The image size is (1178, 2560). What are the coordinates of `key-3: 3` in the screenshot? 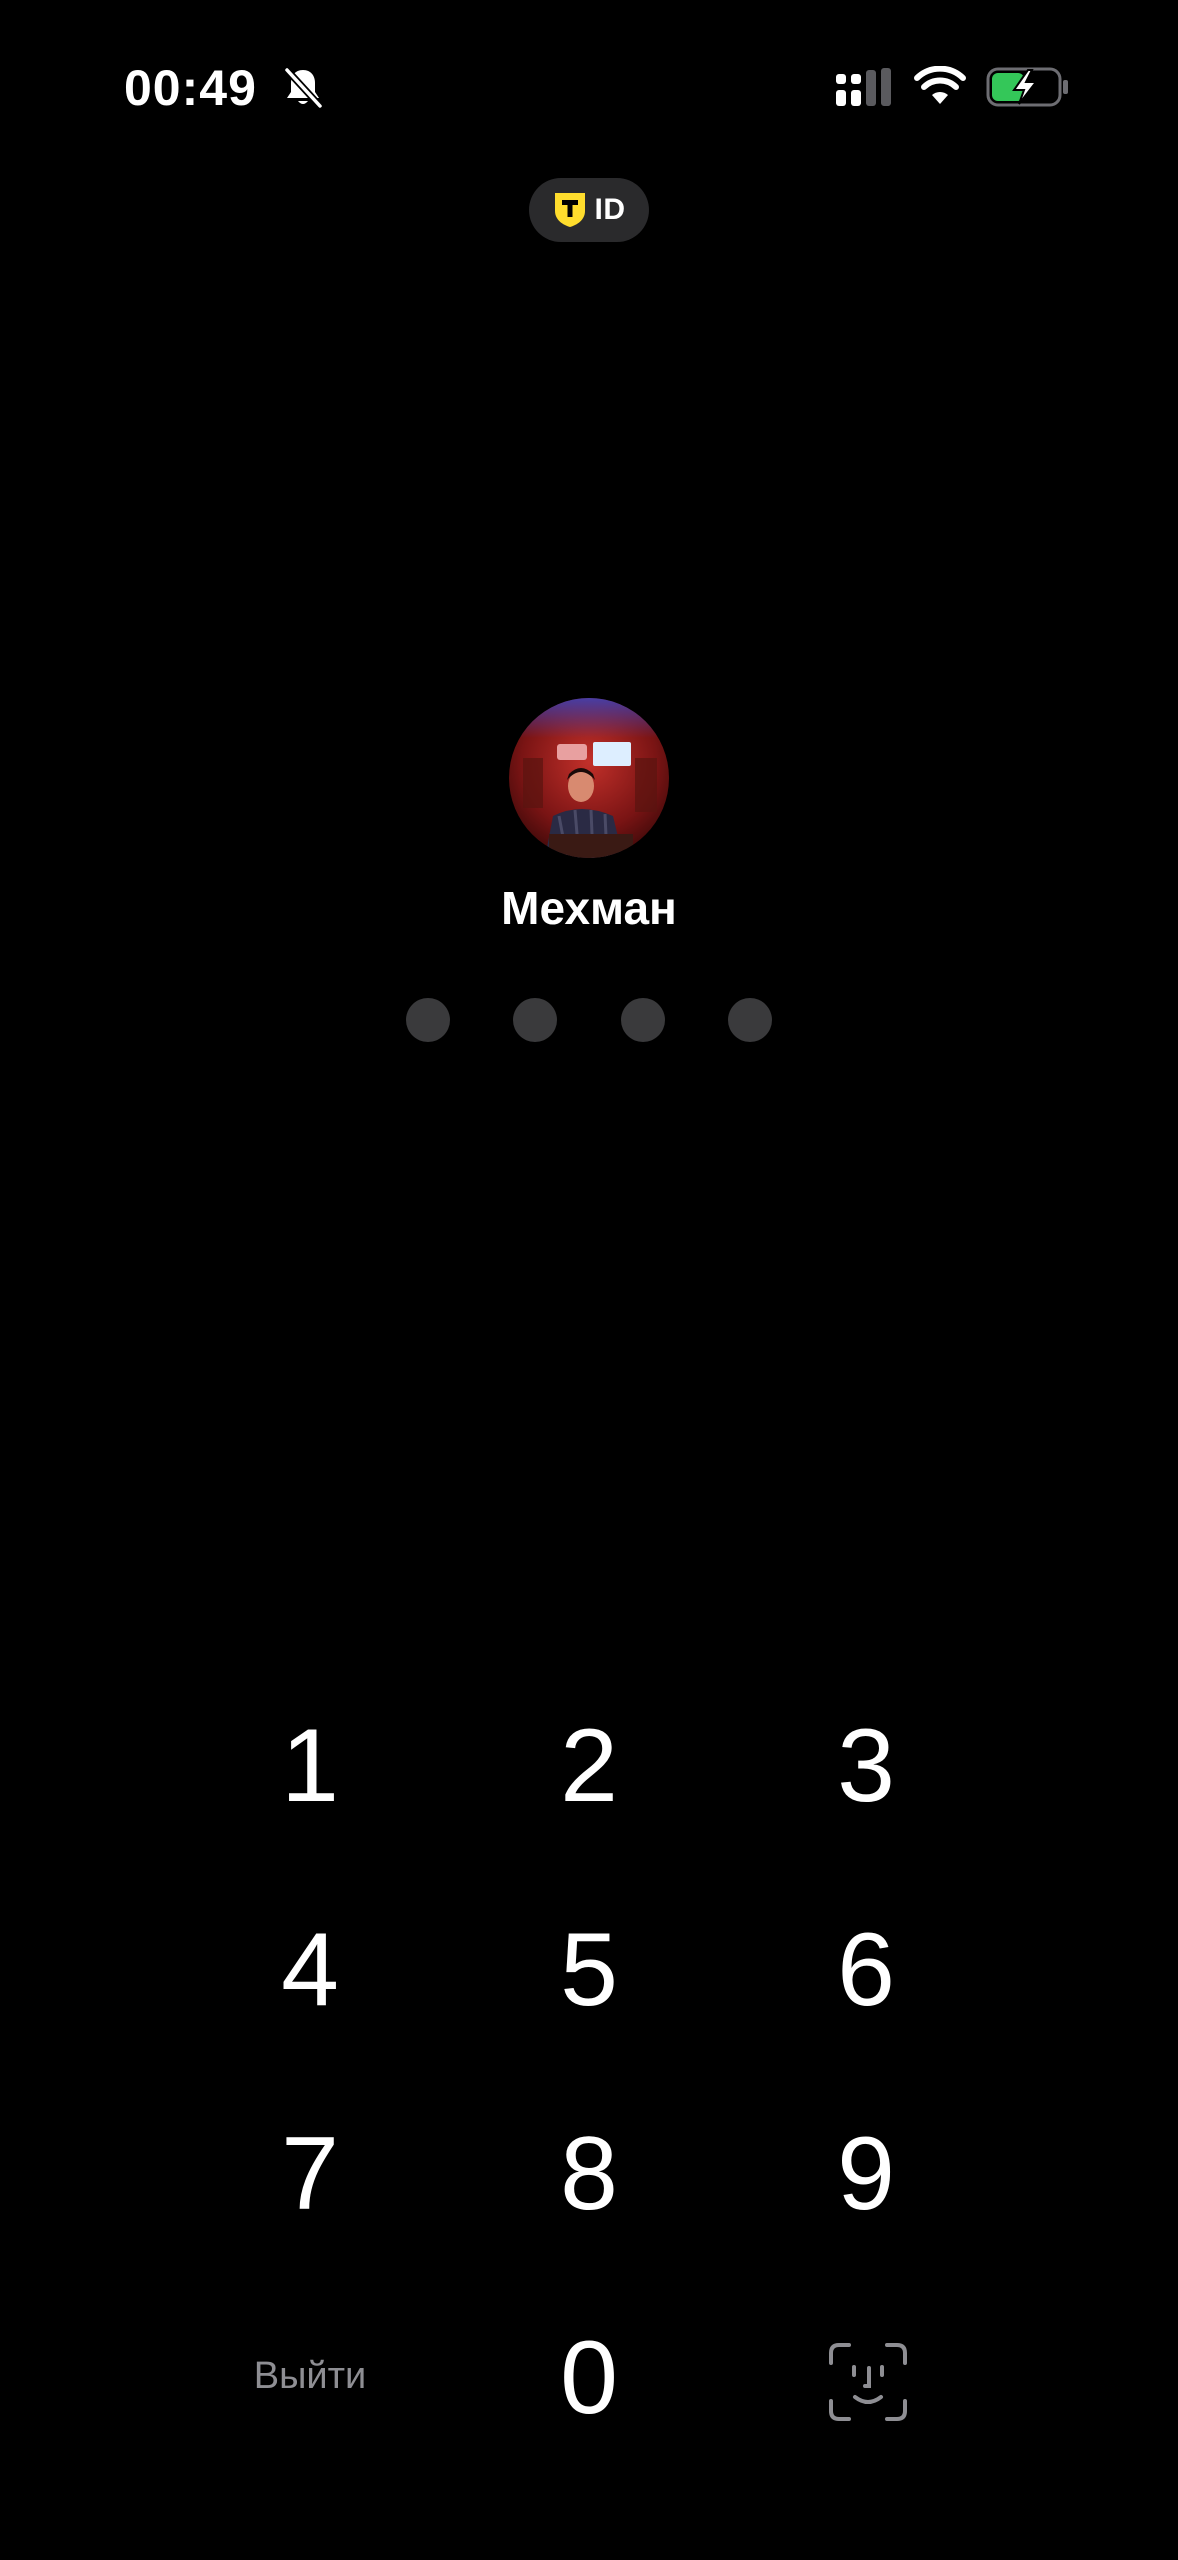 It's located at (866, 1766).